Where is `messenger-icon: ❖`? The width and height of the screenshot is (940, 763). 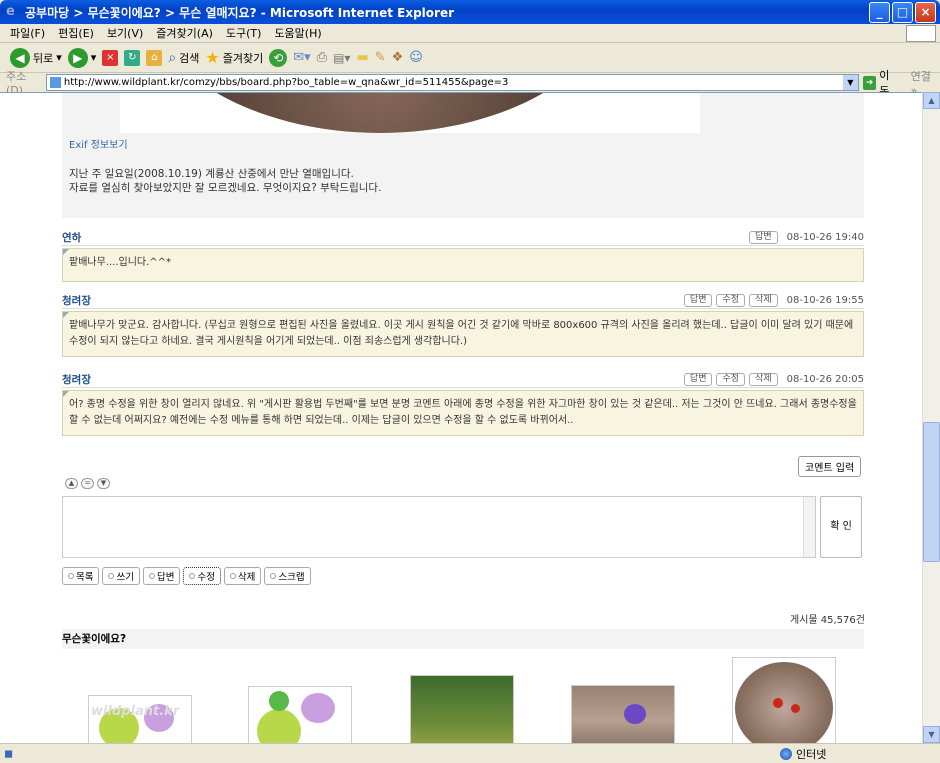 messenger-icon: ❖ is located at coordinates (398, 57).